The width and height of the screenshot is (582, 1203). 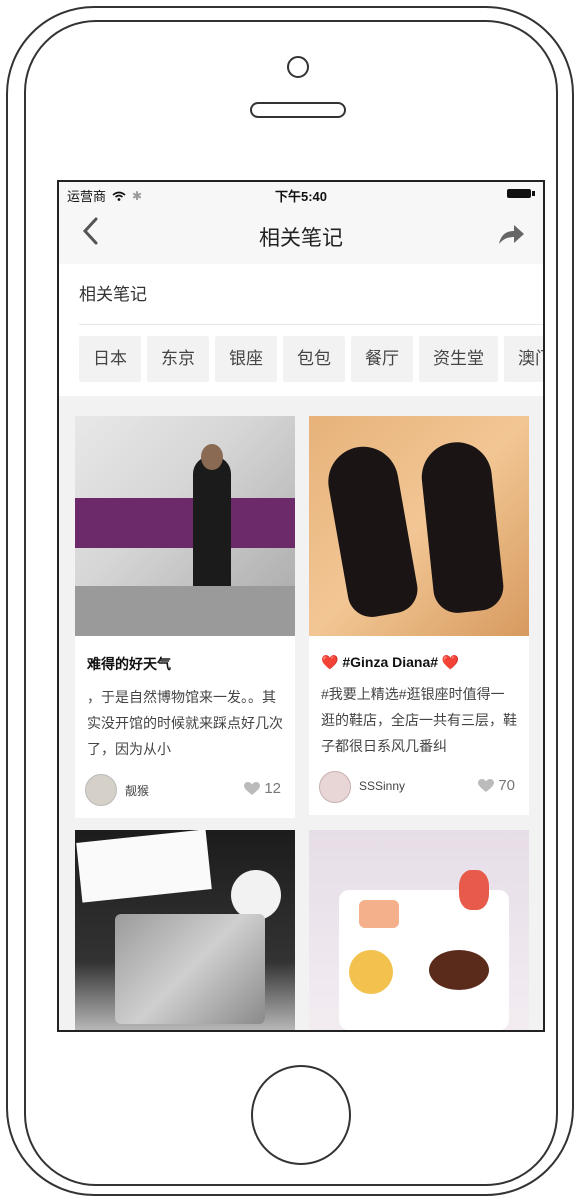 What do you see at coordinates (372, 531) in the screenshot?
I see `shoe-left` at bounding box center [372, 531].